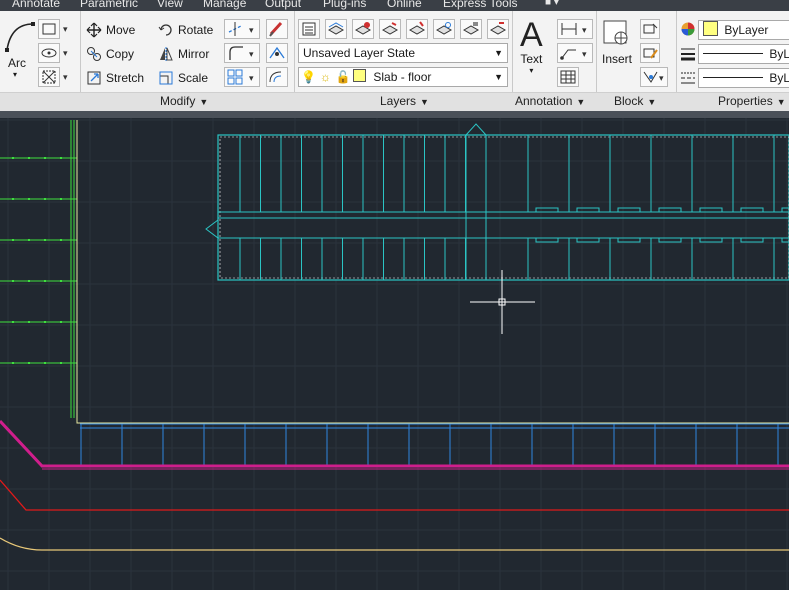  Describe the element at coordinates (394, 114) in the screenshot. I see `ribbon-canvas-separator` at that location.